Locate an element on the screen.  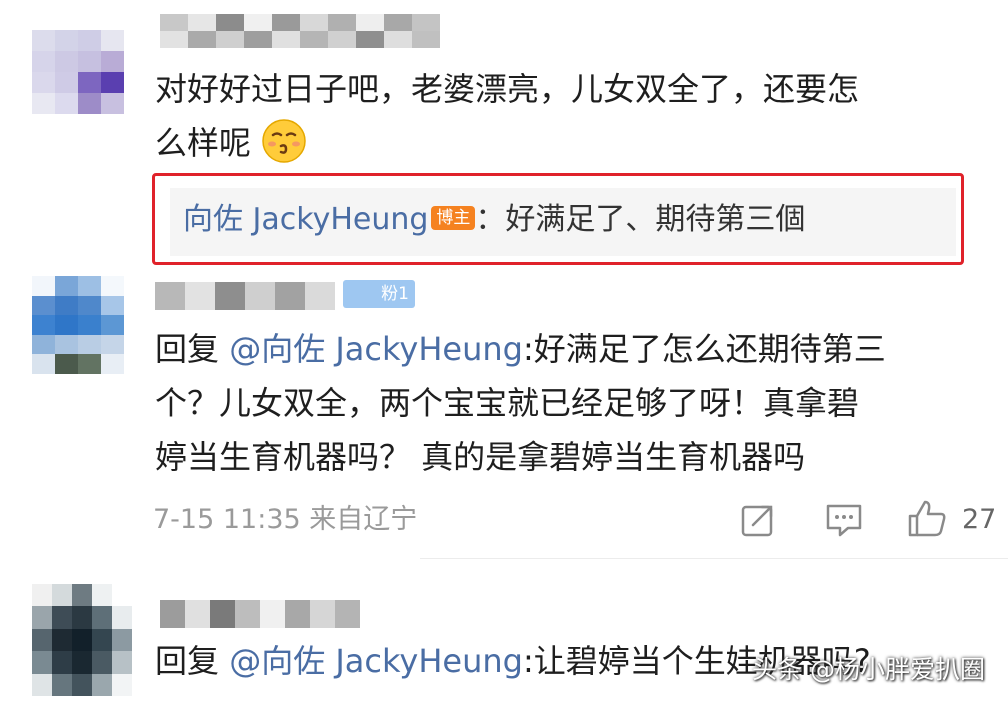
author-reply-name: 向佐 JackyHeung is located at coordinates (305, 219).